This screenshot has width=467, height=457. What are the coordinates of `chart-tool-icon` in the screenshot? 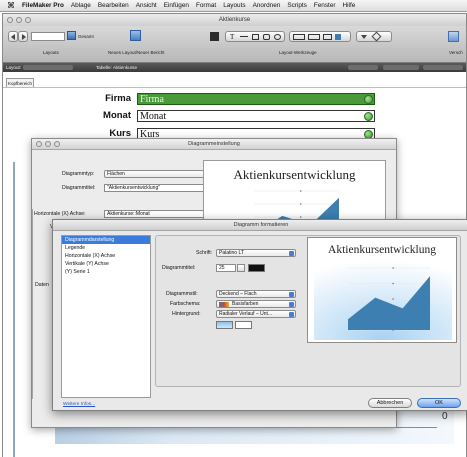 It's located at (338, 37).